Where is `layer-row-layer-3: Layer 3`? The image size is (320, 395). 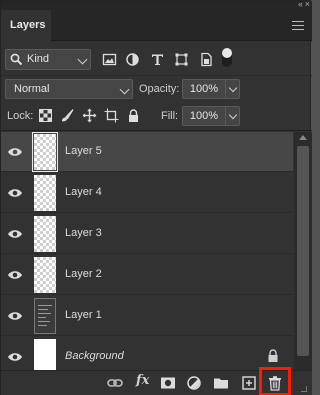
layer-row-layer-3: Layer 3 is located at coordinates (147, 234).